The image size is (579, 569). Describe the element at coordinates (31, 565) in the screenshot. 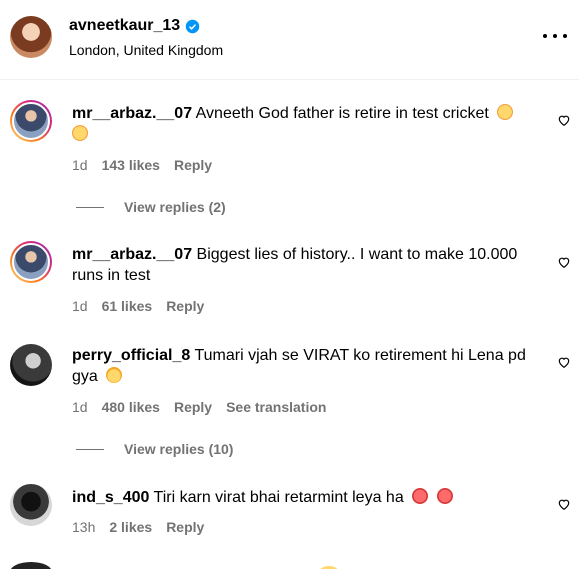

I see `next-commenter-avatar` at that location.